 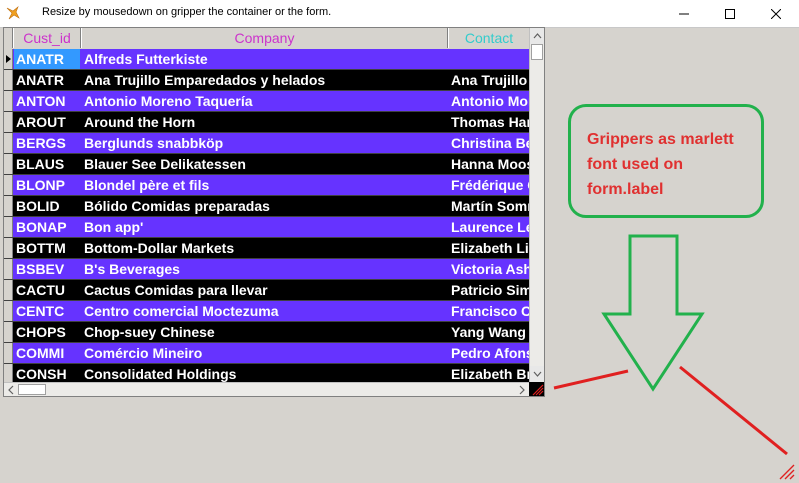 I want to click on cell-contact: Victoria Ashworth, so click(x=490, y=269).